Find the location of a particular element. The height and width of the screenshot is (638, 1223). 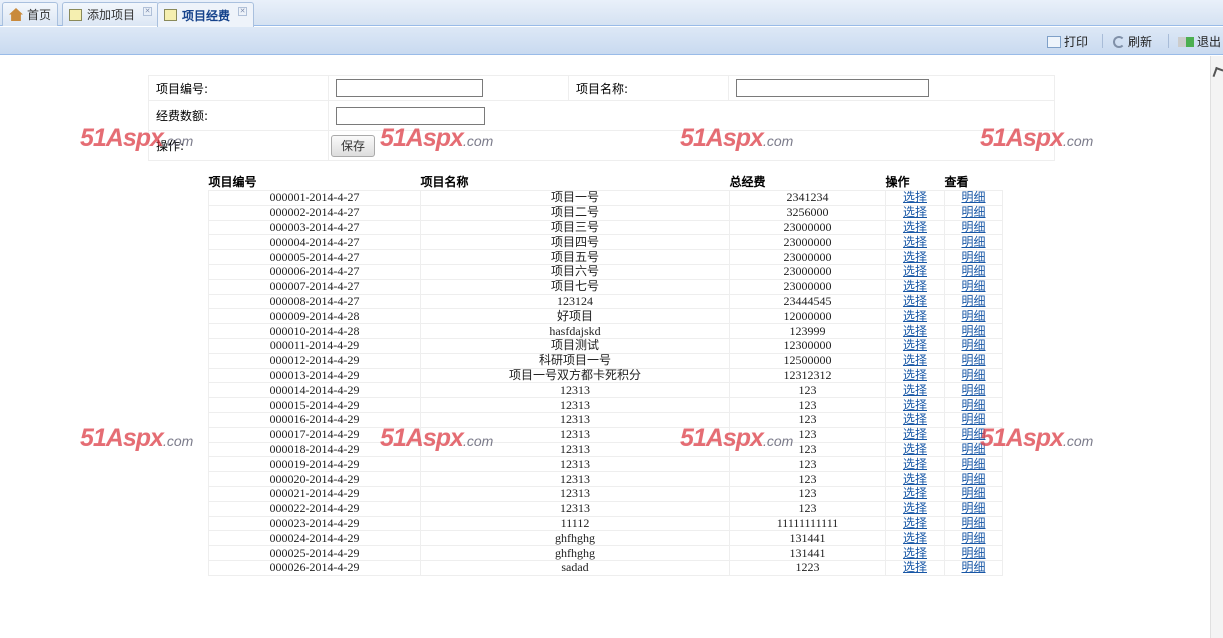

exit-button: 退出 is located at coordinates (1199, 41).